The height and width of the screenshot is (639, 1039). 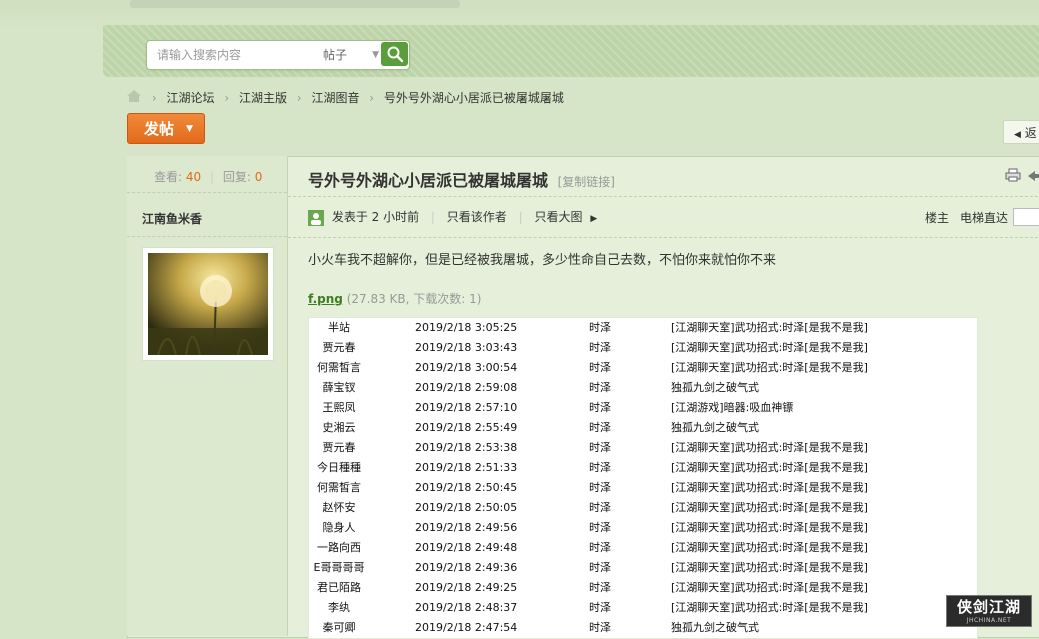 What do you see at coordinates (325, 299) in the screenshot?
I see `attachment-link: f.png` at bounding box center [325, 299].